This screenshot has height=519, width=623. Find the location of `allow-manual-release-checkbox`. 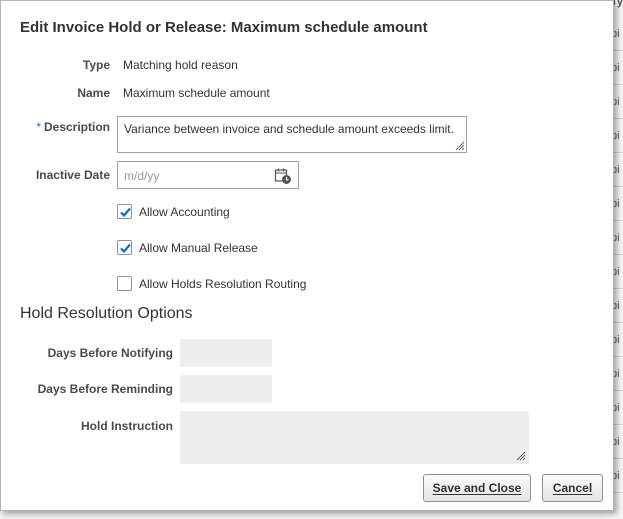

allow-manual-release-checkbox is located at coordinates (124, 247).